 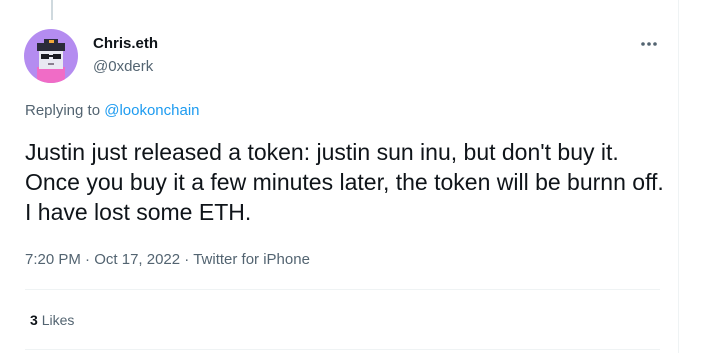 I want to click on likes-label: Likes, so click(x=58, y=320).